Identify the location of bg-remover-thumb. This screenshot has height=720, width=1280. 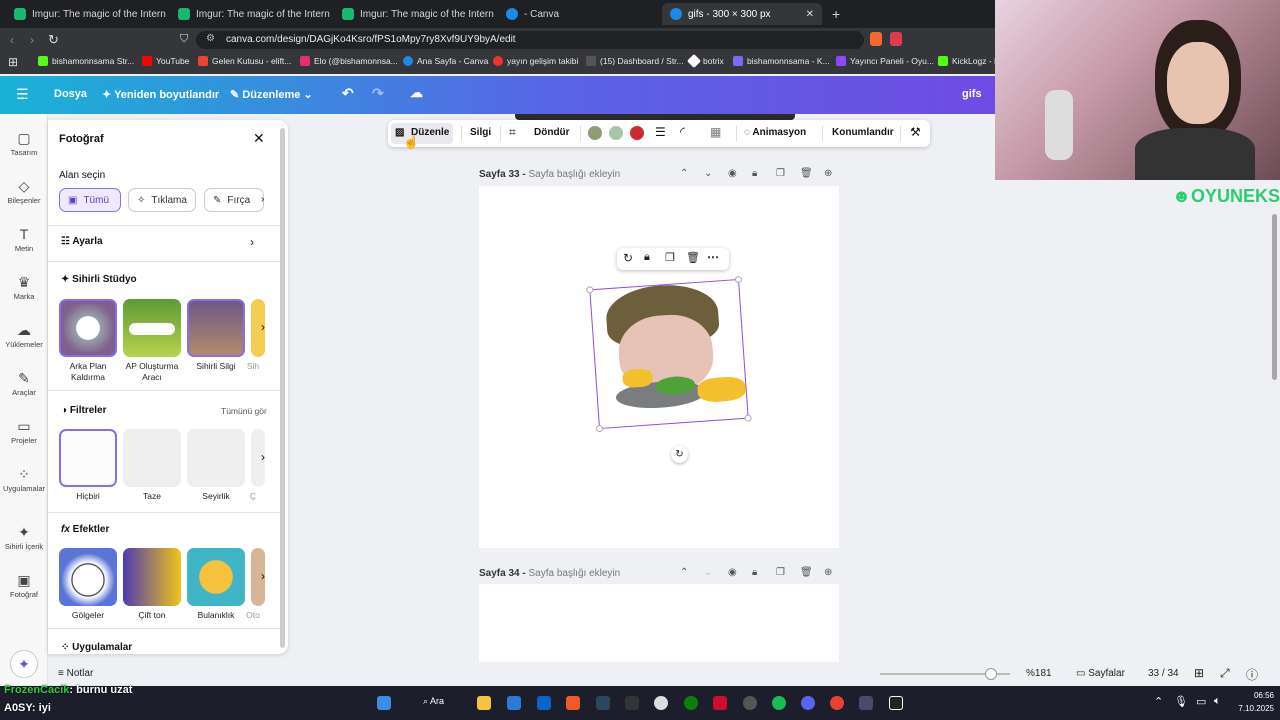
(88, 328).